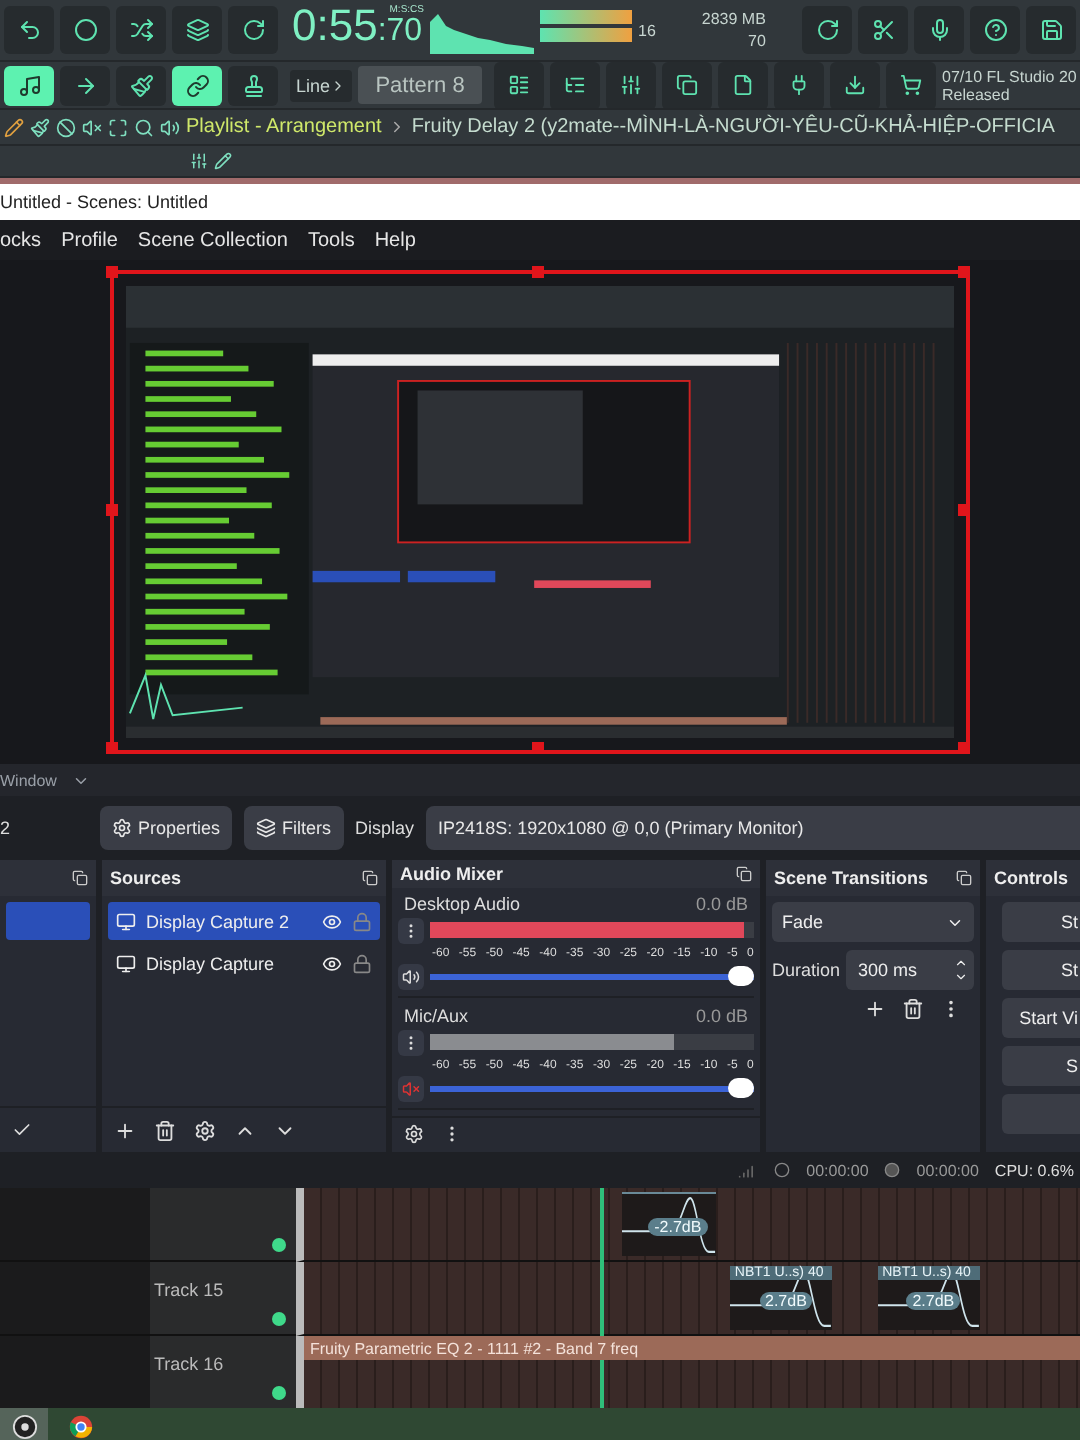  Describe the element at coordinates (692, 1348) in the screenshot. I see `automation-clip: Fruity Parametric EQ 2 - 1111 #2 - Band 7 freq` at that location.